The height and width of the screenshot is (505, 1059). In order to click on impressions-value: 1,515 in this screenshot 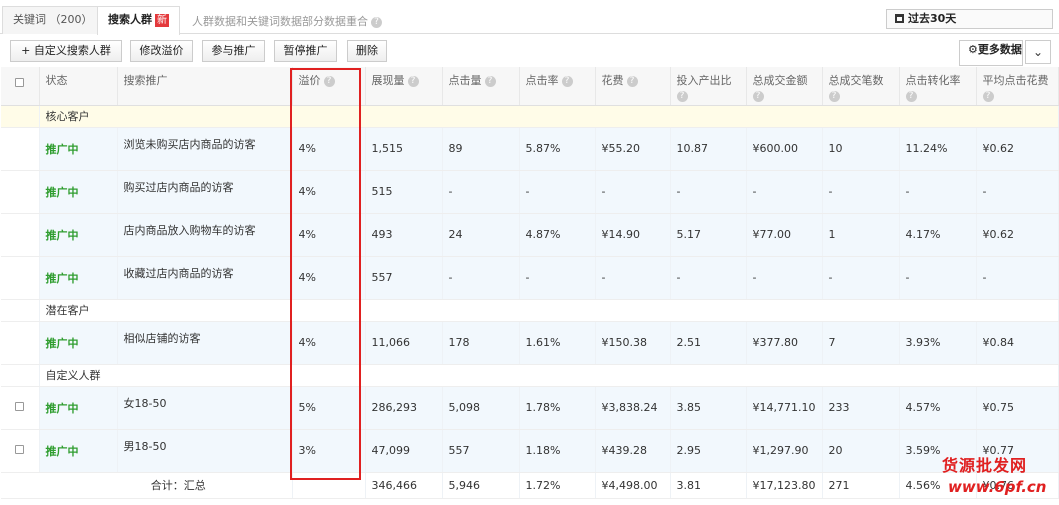, I will do `click(404, 149)`.